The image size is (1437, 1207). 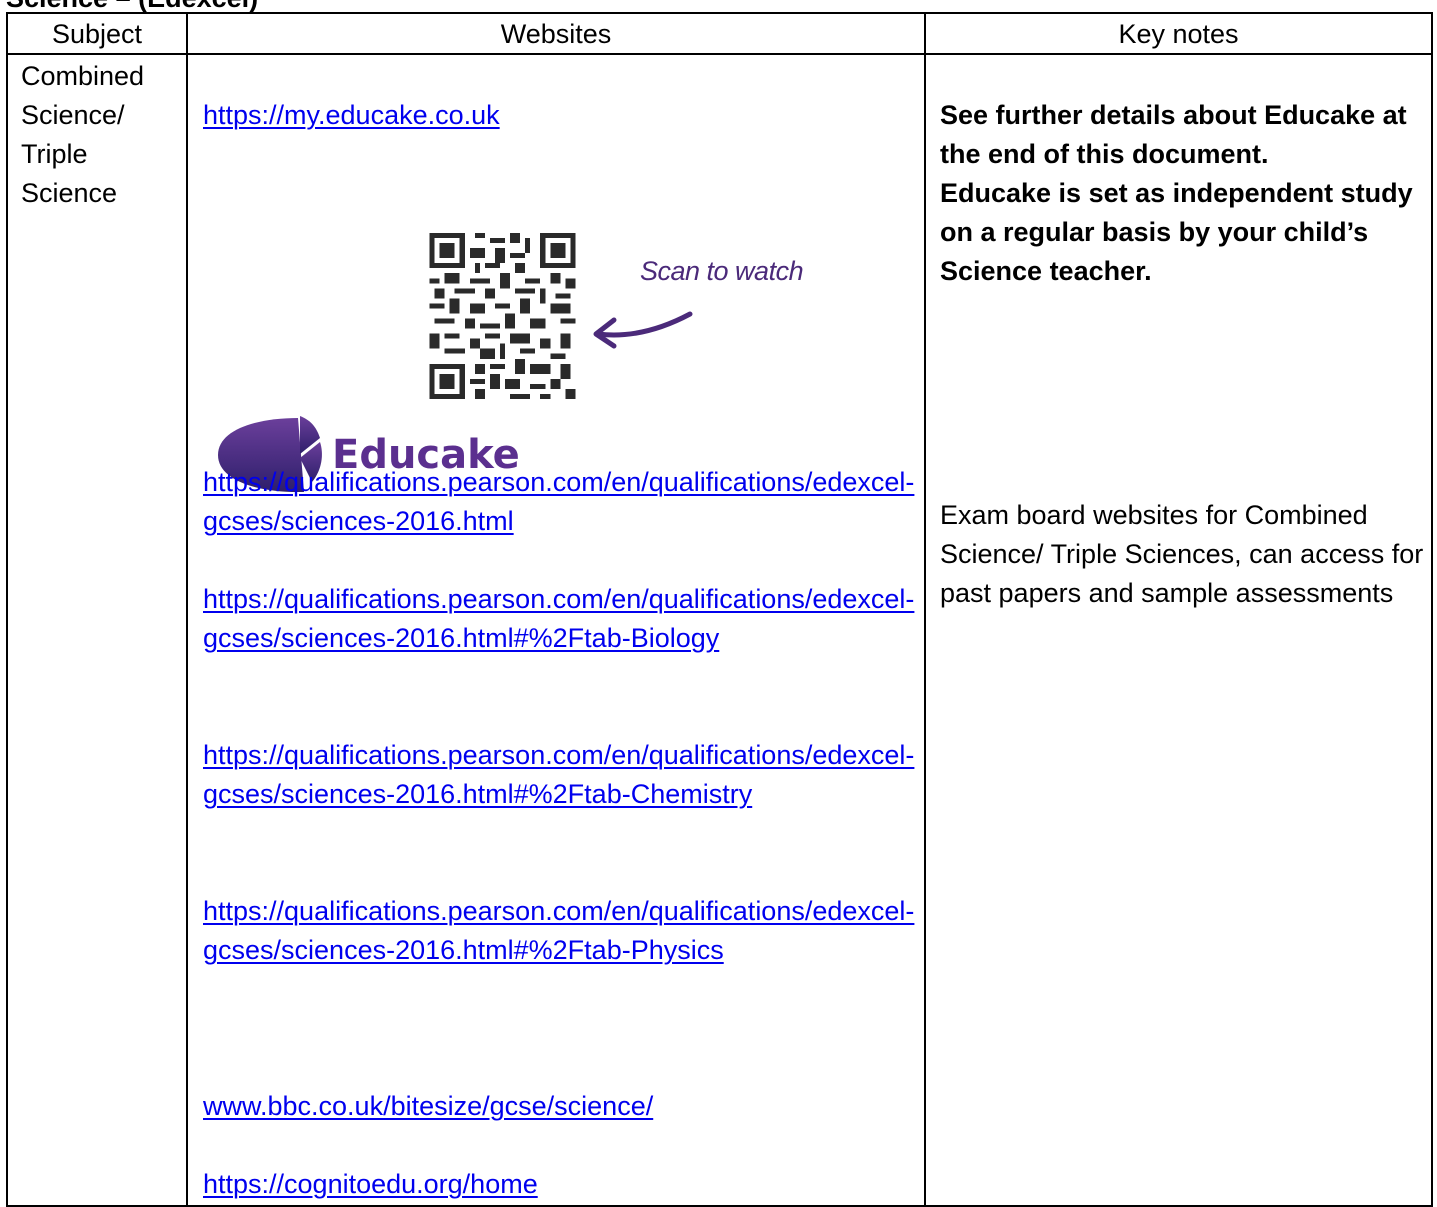 I want to click on qr-caption: Scan to watch, so click(x=722, y=271).